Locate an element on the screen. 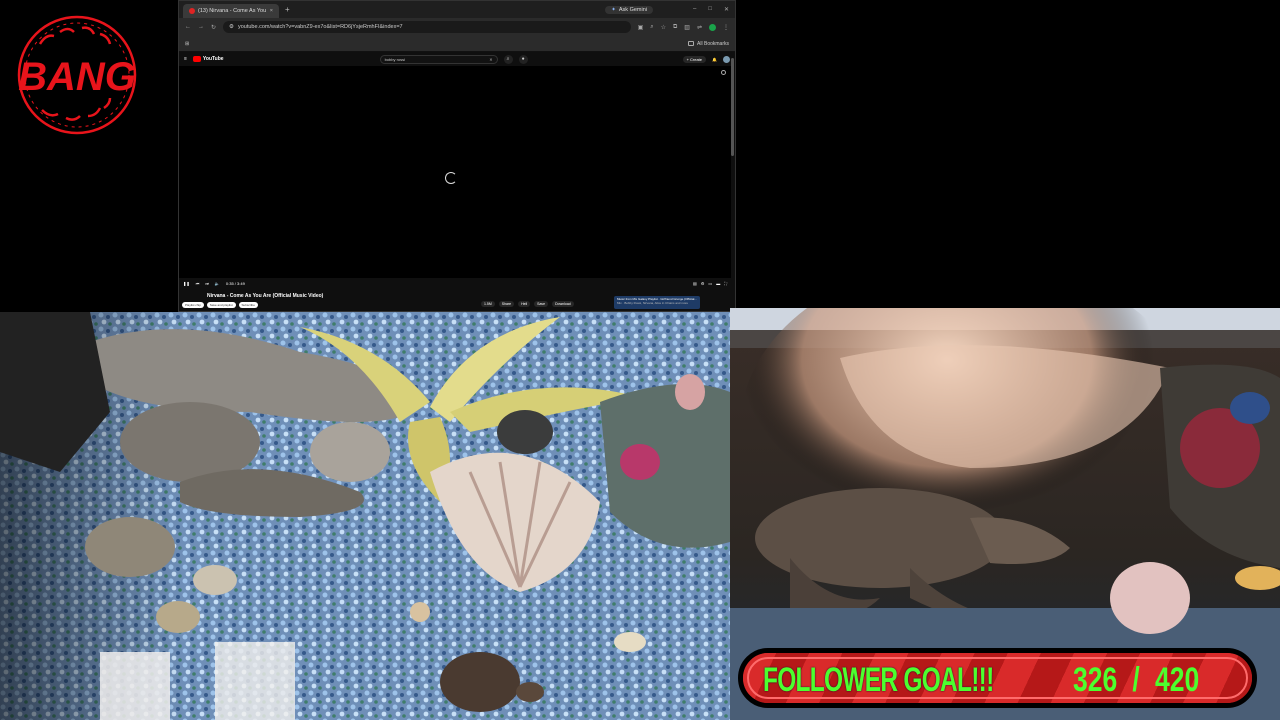  toolbar-icons: ▣ ⌕ ☆ ⧉ ▥ ⇌ ⋮ is located at coordinates (683, 27).